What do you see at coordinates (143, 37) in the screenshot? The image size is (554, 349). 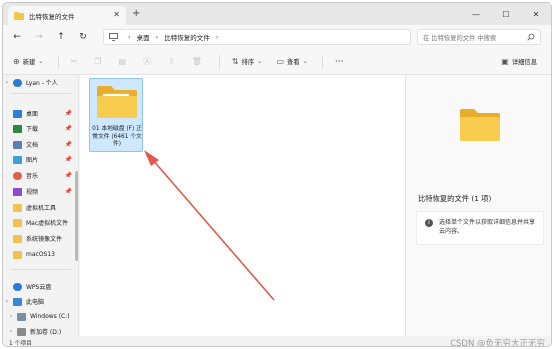 I see `breadcrumb-desktop: 桌面` at bounding box center [143, 37].